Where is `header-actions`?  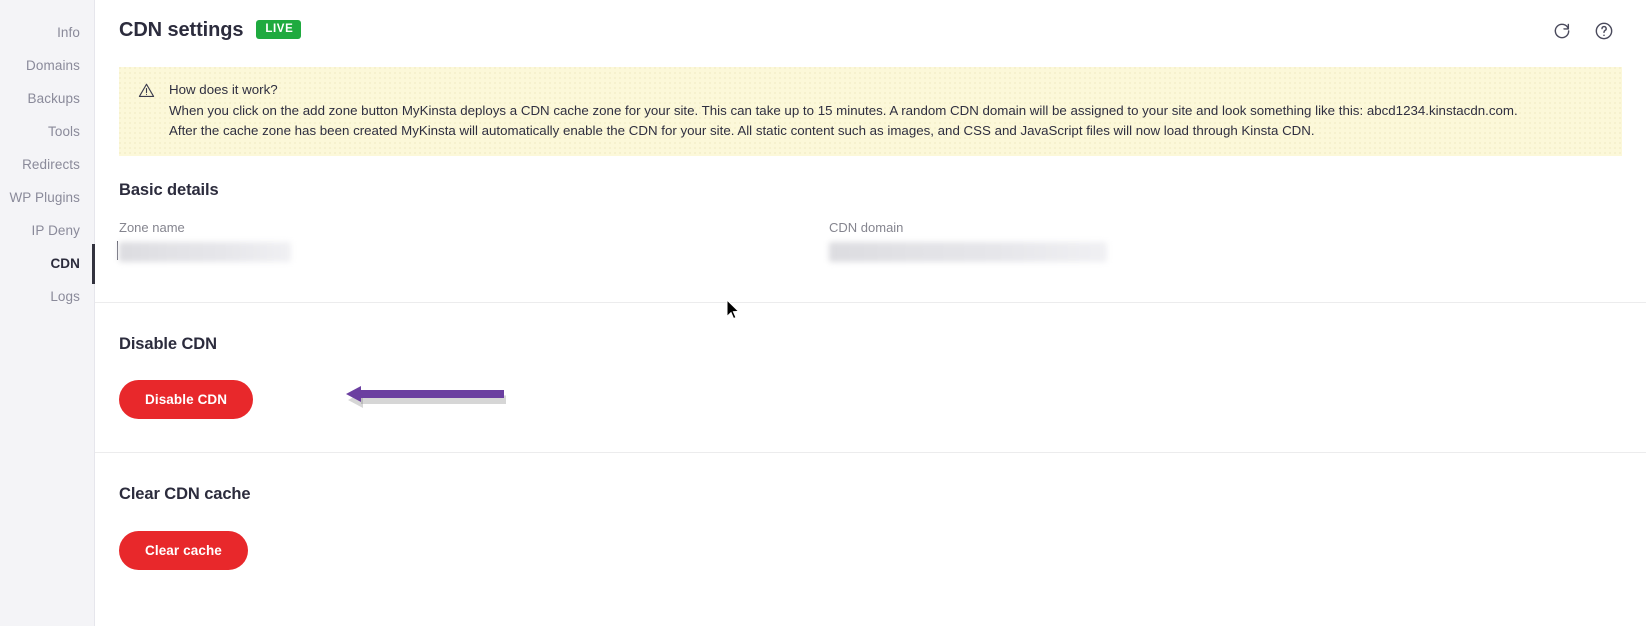
header-actions is located at coordinates (1587, 29).